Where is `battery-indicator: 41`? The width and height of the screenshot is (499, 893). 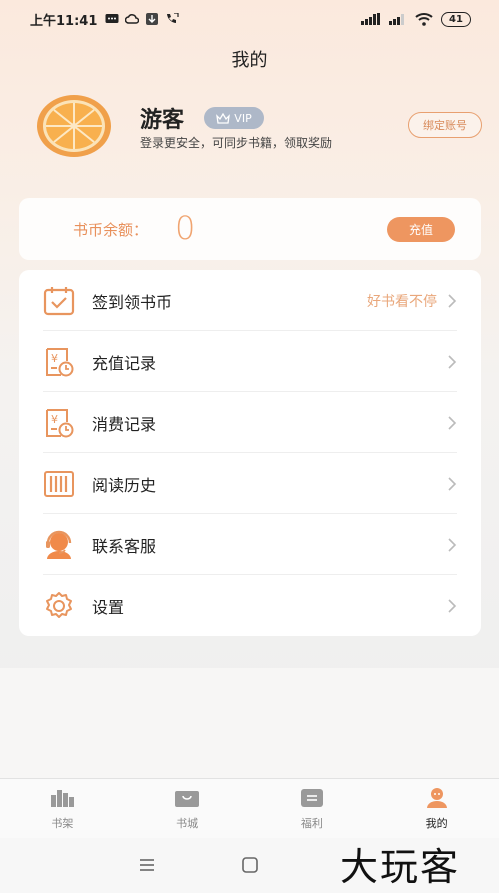 battery-indicator: 41 is located at coordinates (456, 19).